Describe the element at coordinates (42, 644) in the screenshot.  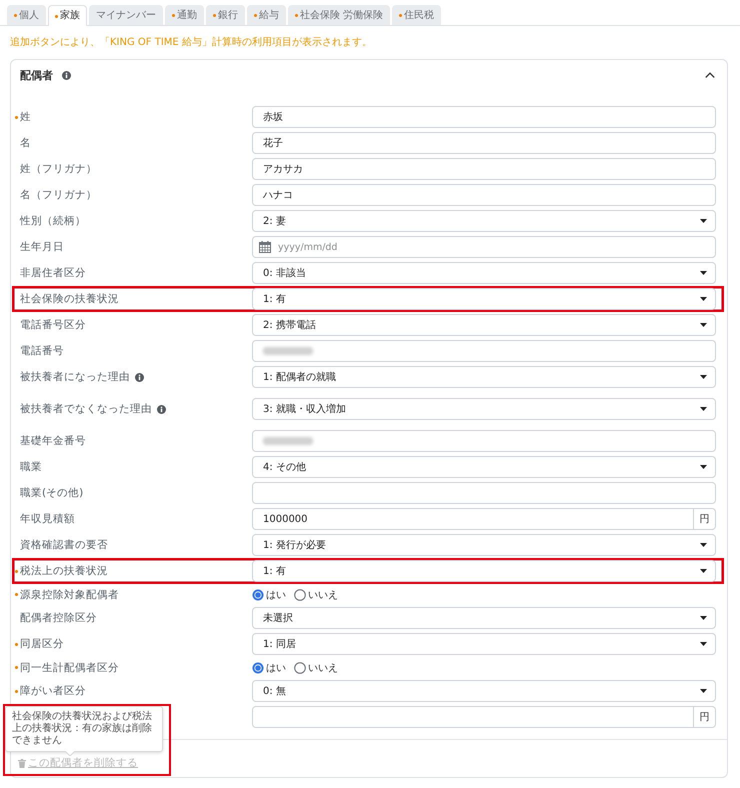
I see `field-label: 同居区分` at that location.